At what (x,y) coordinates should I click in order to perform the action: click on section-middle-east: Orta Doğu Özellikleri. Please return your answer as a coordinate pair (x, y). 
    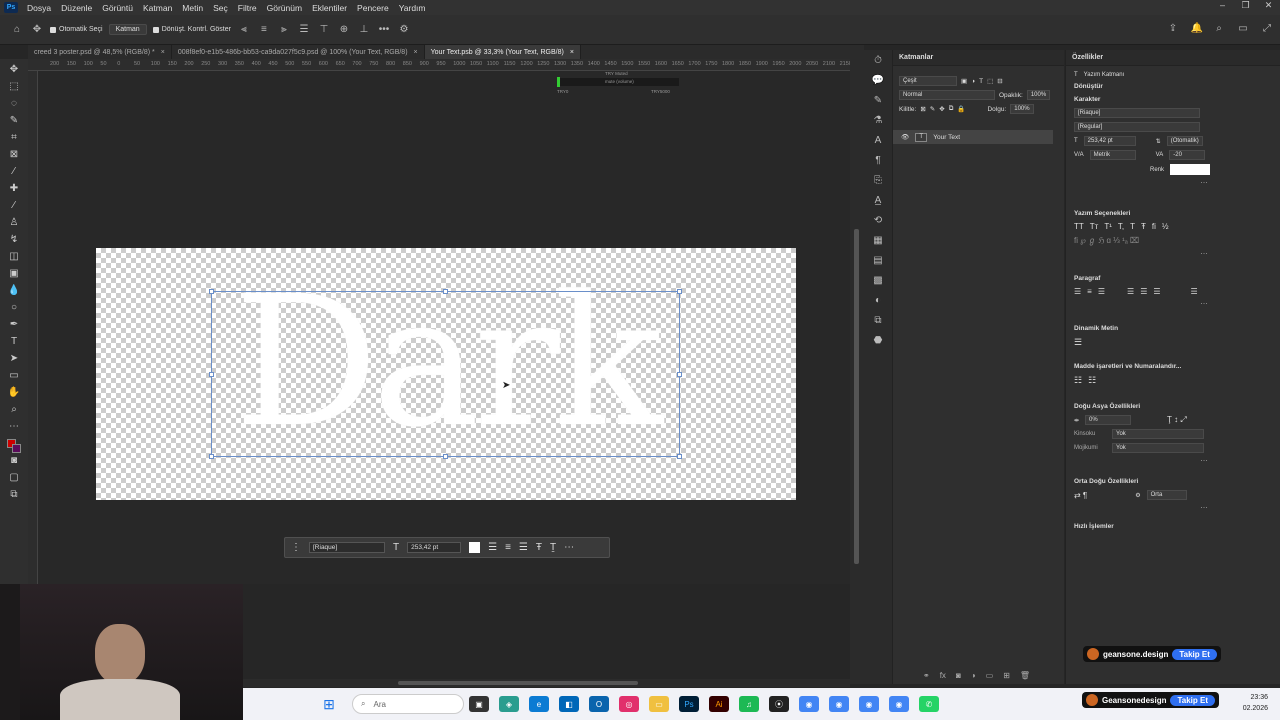
    Looking at the image, I should click on (1173, 481).